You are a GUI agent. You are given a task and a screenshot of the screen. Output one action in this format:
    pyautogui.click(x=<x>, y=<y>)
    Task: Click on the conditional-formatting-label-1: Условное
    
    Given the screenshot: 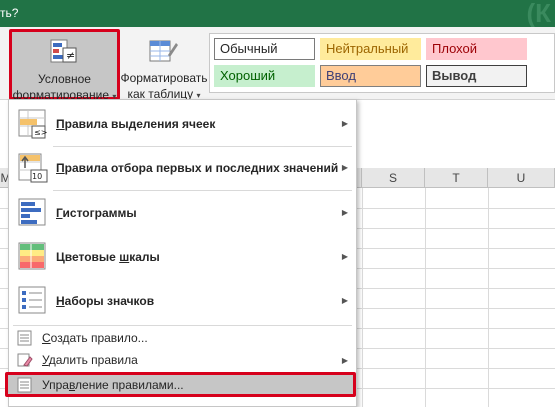 What is the action you would take?
    pyautogui.click(x=64, y=79)
    